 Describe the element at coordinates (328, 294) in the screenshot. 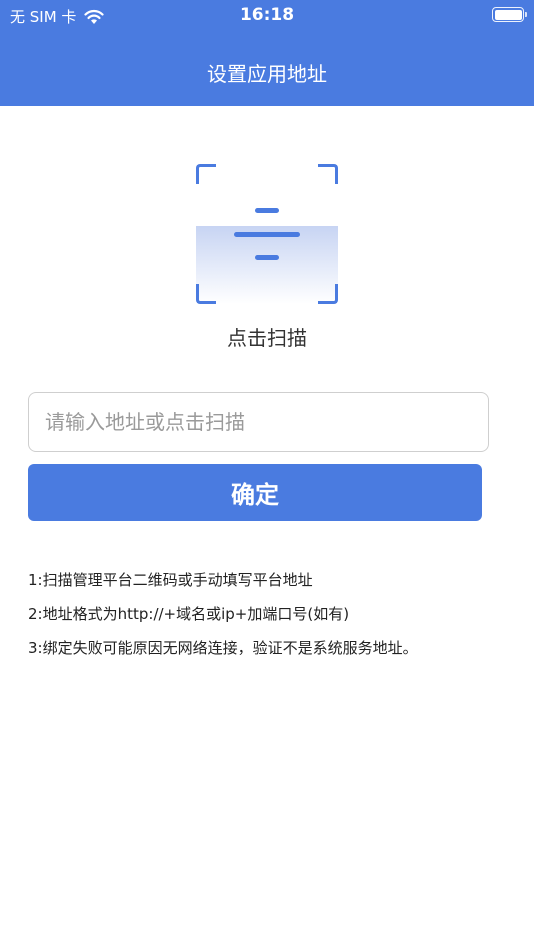

I see `scan-corner-bottom-right` at that location.